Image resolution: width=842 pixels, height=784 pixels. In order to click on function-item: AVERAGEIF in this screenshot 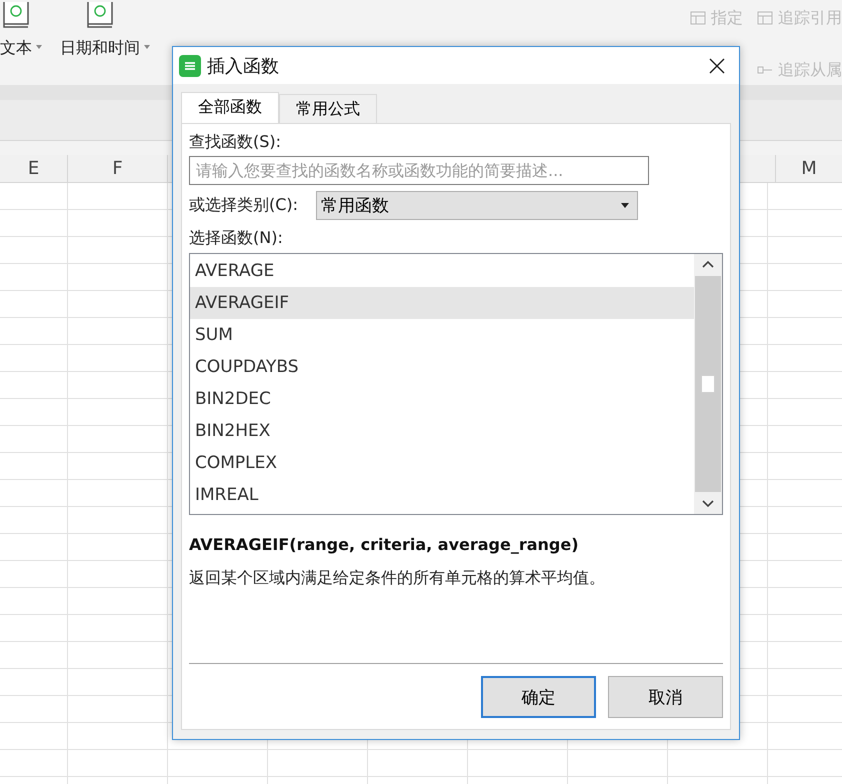, I will do `click(442, 303)`.